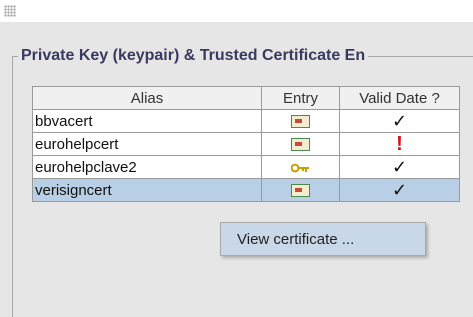 This screenshot has height=317, width=473. Describe the element at coordinates (10, 11) in the screenshot. I see `drag-grip-icon` at that location.